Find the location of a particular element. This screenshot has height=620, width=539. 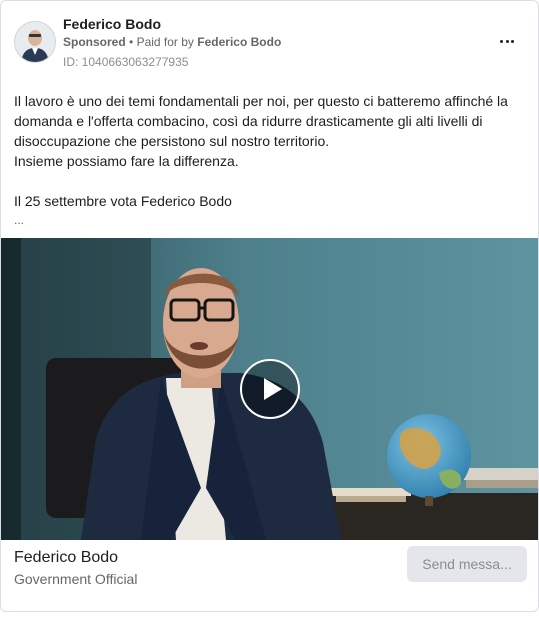

ad-id: ID: 1040663063277935 is located at coordinates (126, 62).